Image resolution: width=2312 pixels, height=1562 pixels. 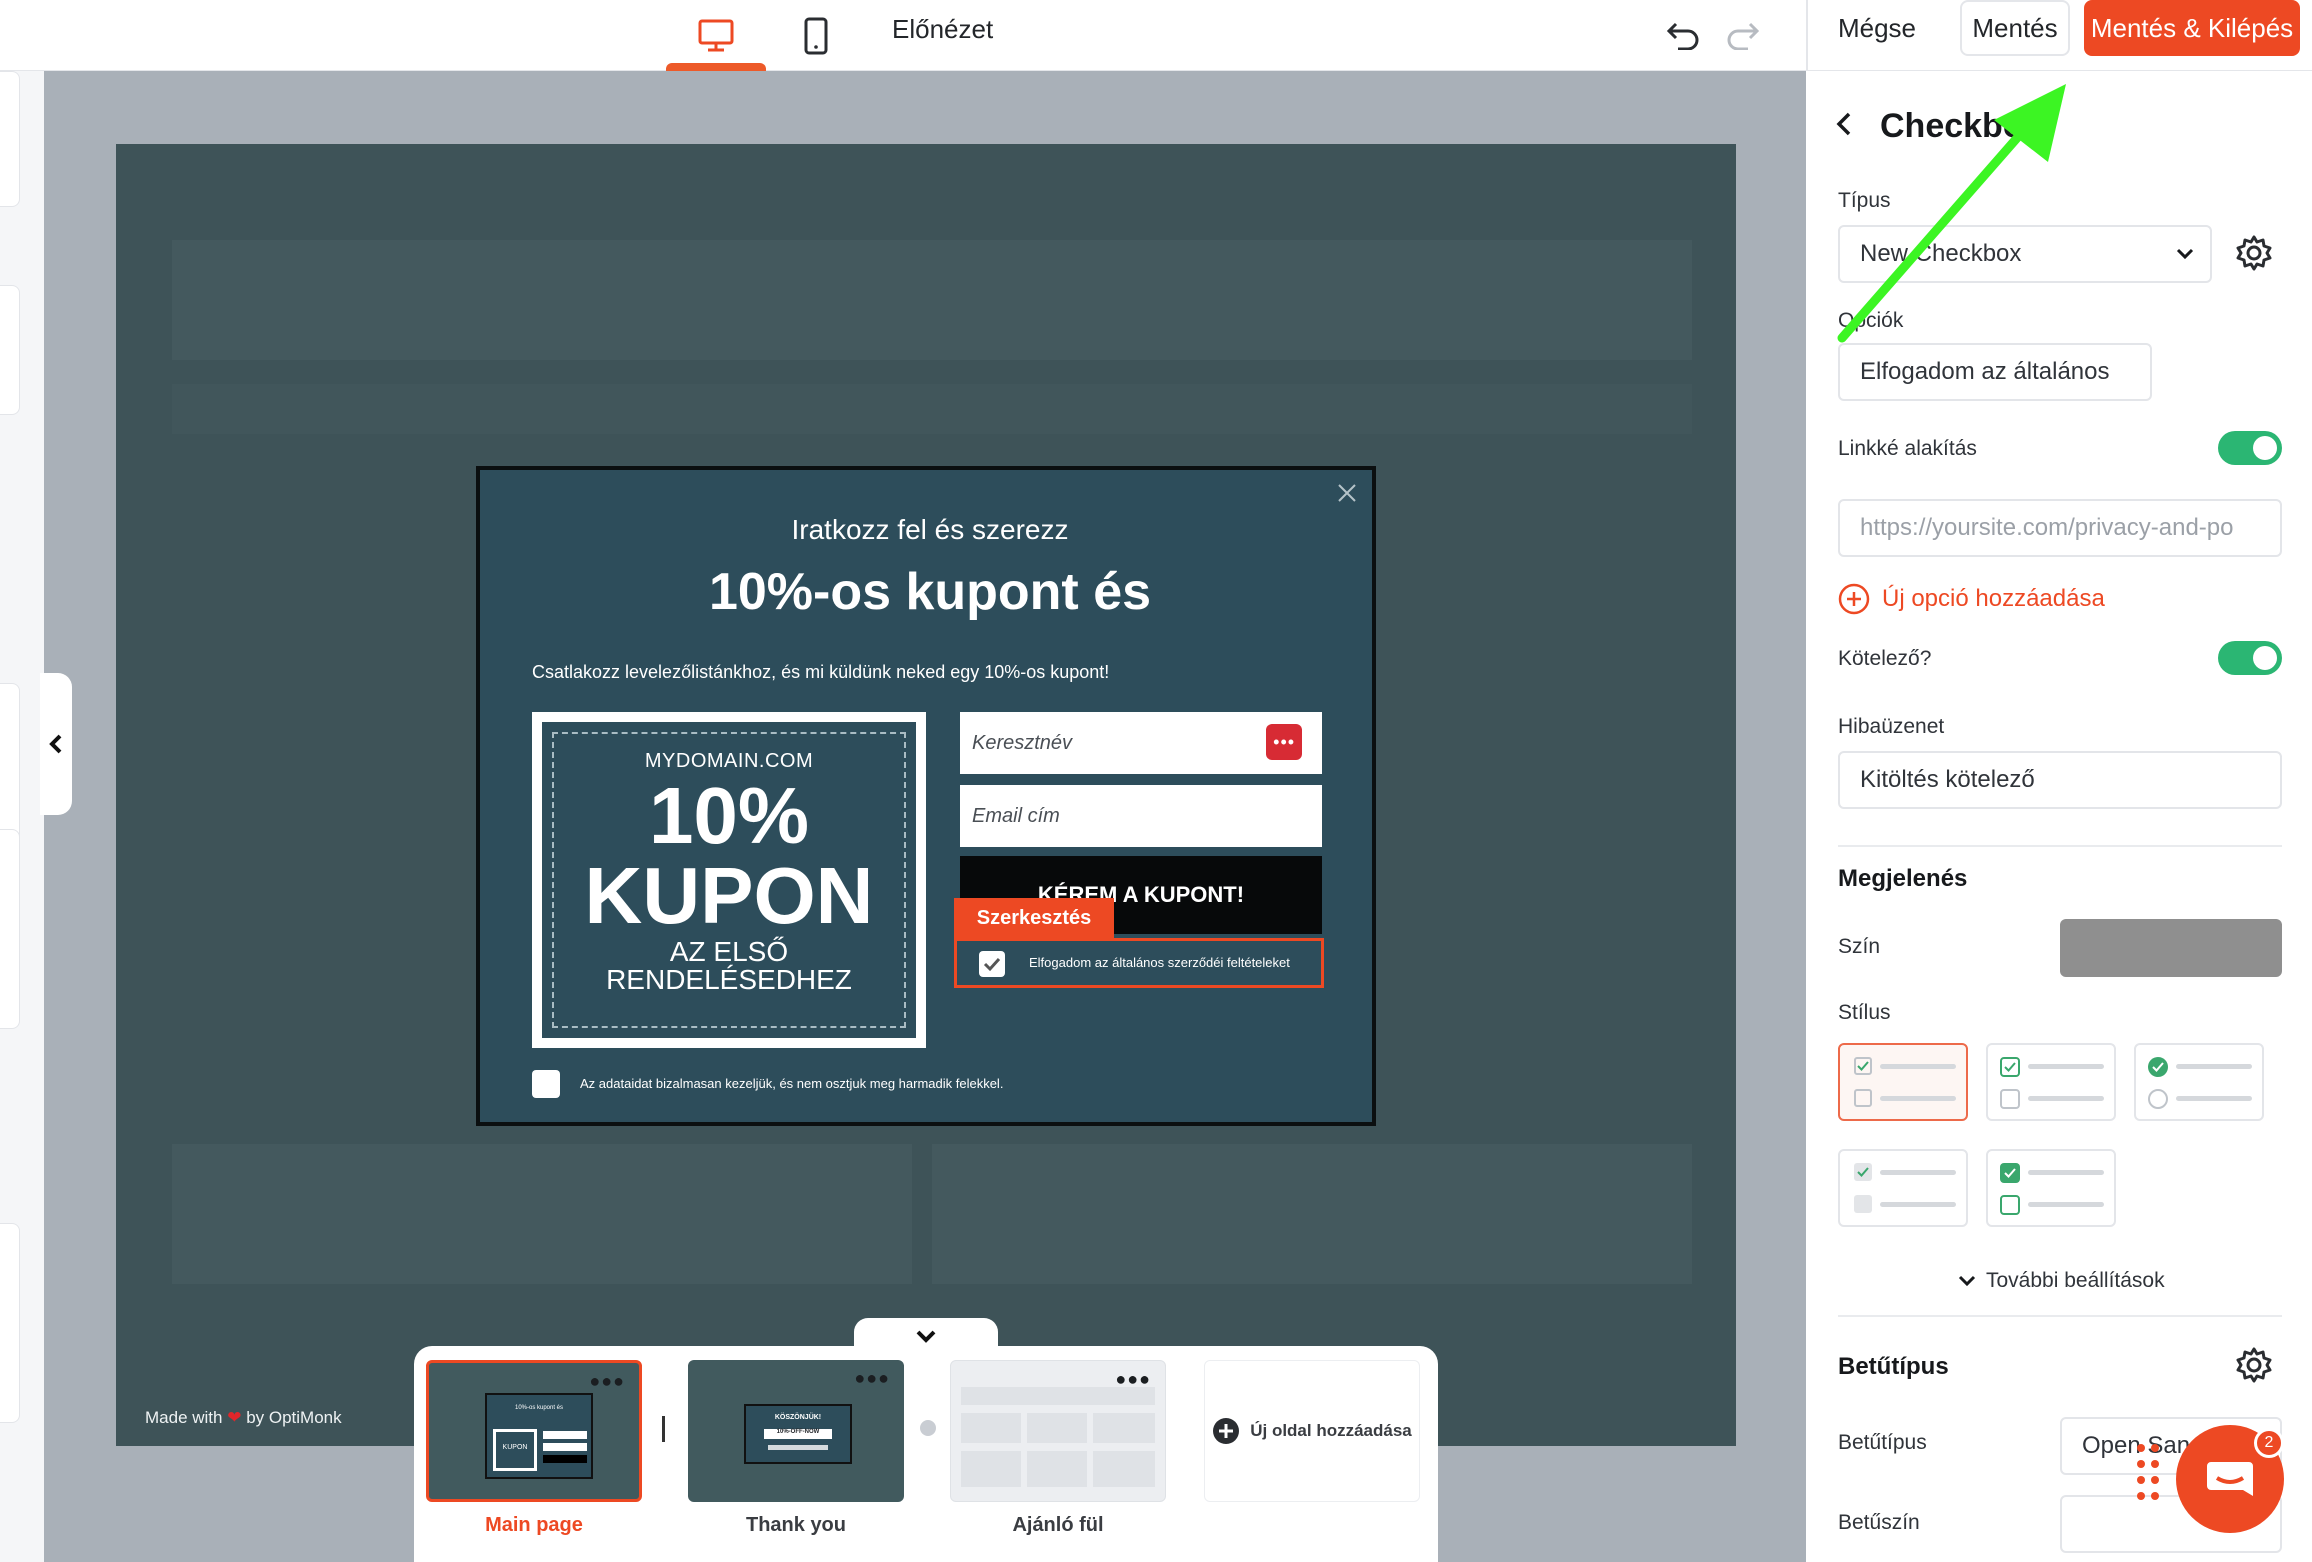 I want to click on page-thumb-main: ●●● 10%-os kupont és KUPON, so click(x=534, y=1431).